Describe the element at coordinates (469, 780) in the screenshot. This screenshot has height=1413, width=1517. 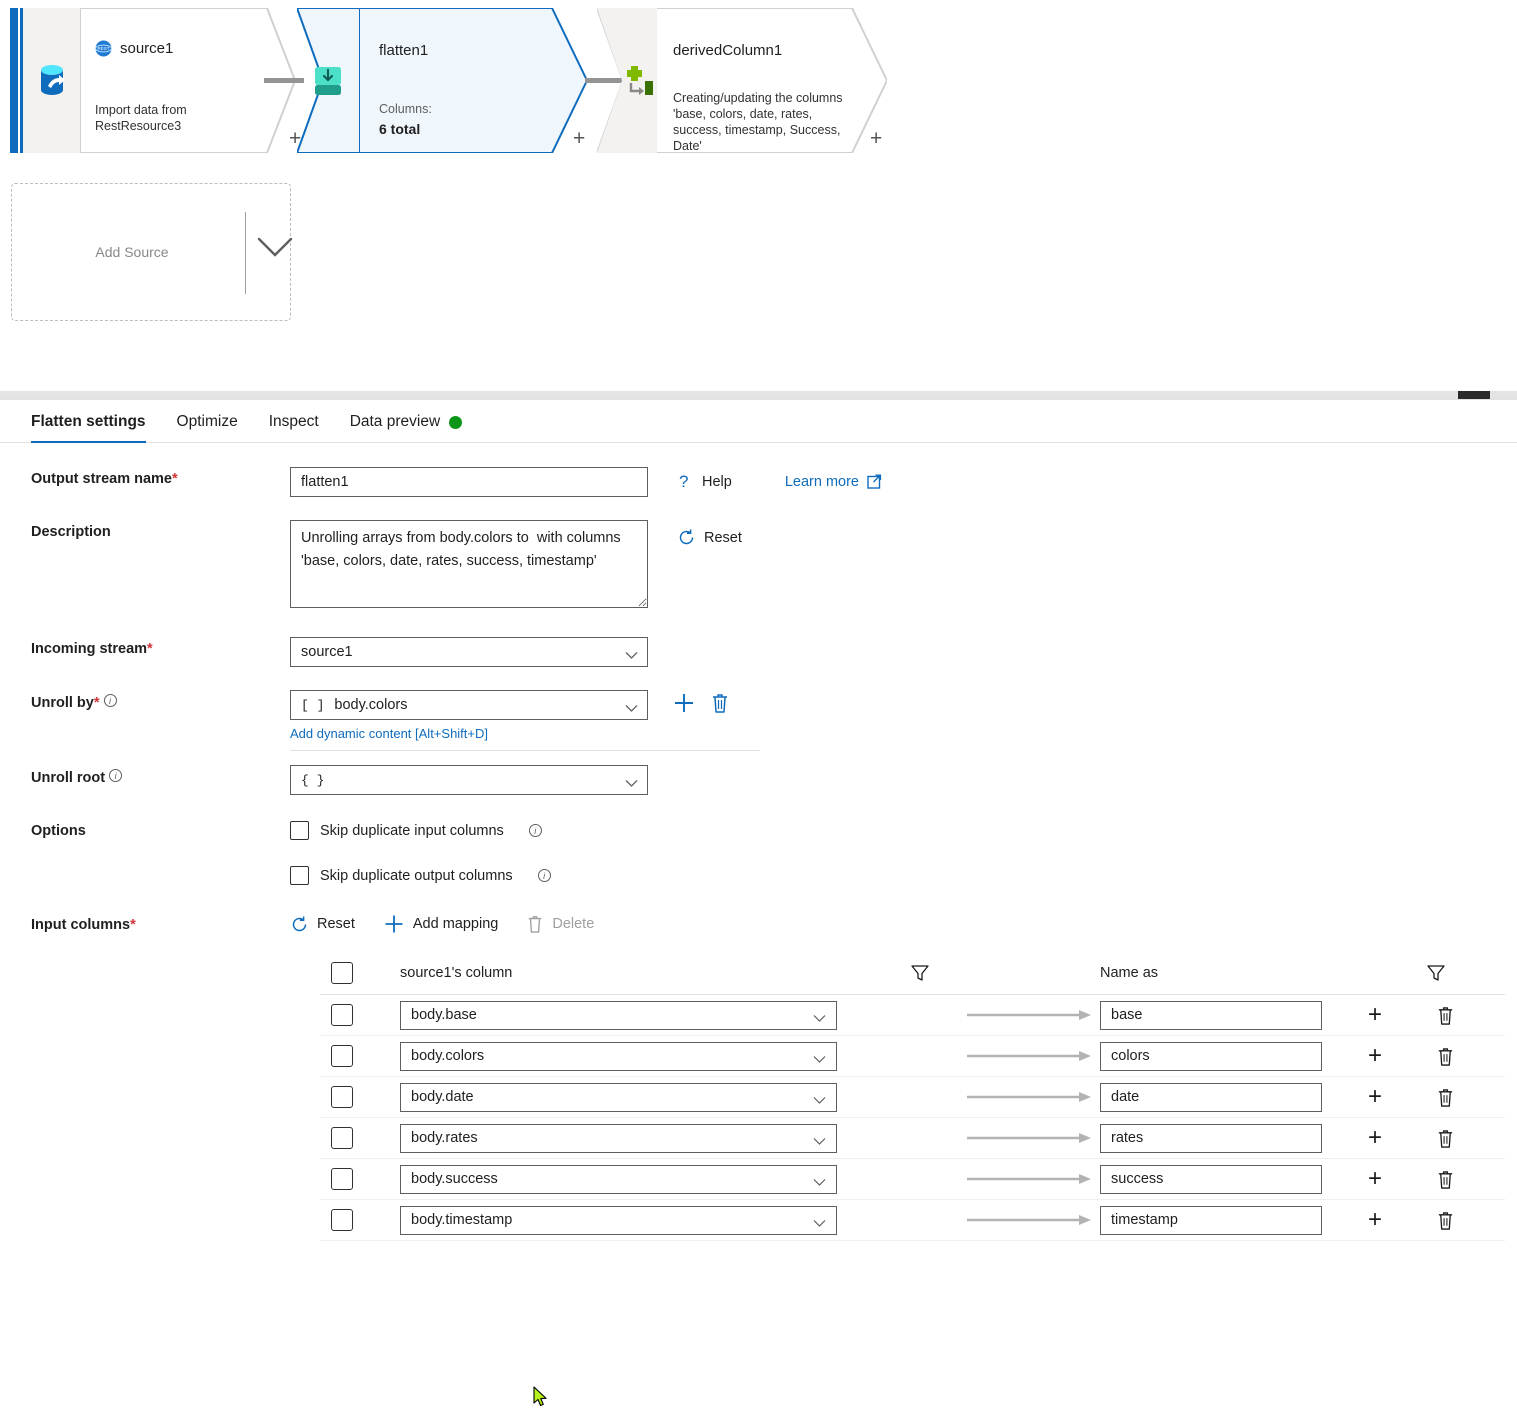
I see `unroll-root-select: { }` at that location.